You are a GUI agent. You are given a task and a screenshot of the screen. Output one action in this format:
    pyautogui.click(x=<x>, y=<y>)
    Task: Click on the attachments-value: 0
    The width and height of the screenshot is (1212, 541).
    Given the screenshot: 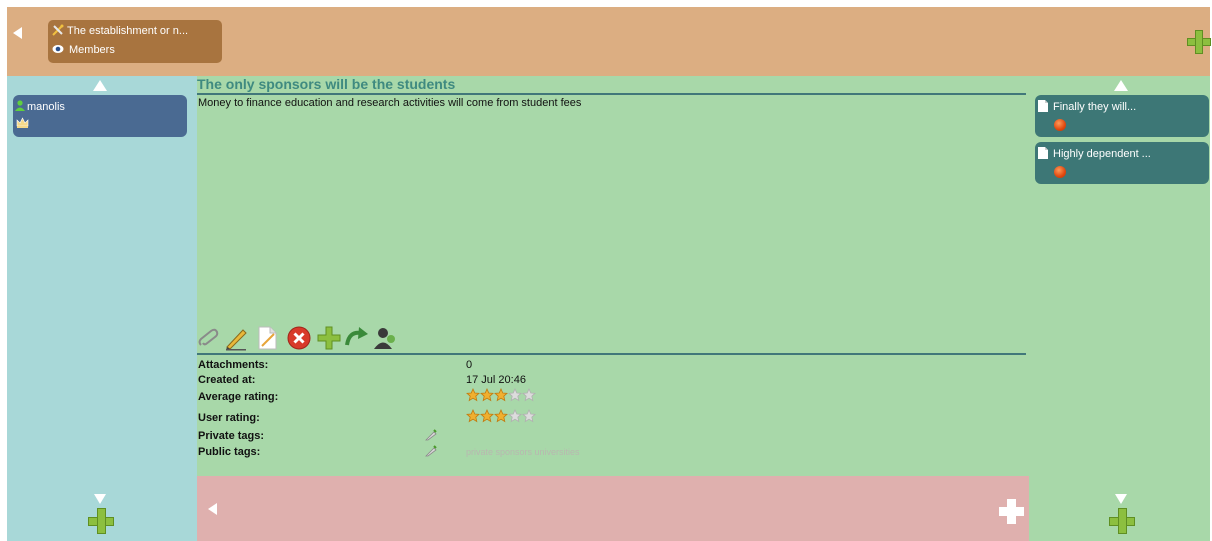 What is the action you would take?
    pyautogui.click(x=469, y=365)
    